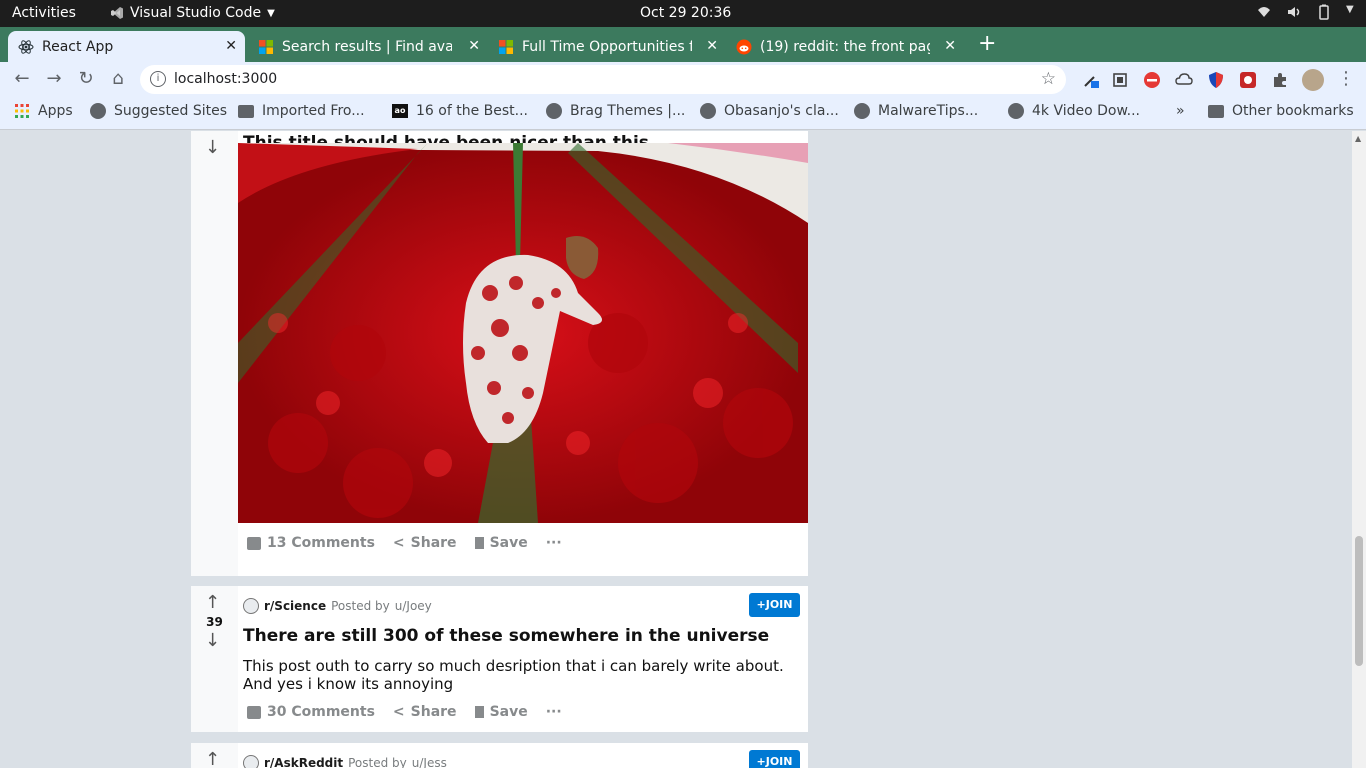 This screenshot has height=768, width=1366. What do you see at coordinates (86, 79) in the screenshot?
I see `reload-icon: ↻` at bounding box center [86, 79].